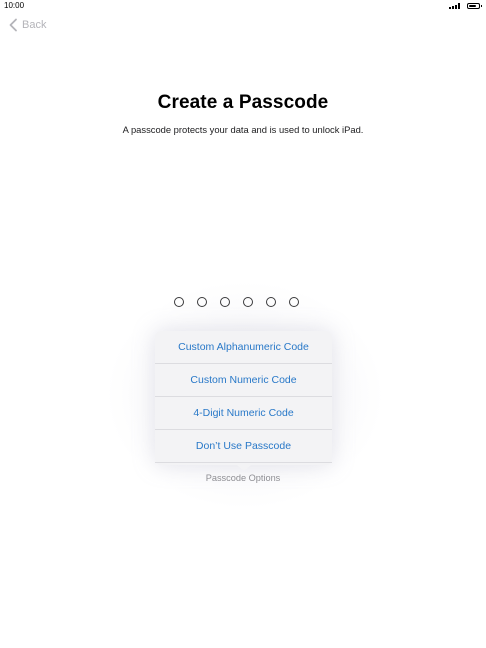 The width and height of the screenshot is (486, 648). What do you see at coordinates (243, 102) in the screenshot?
I see `page-title: Create a Passcode` at bounding box center [243, 102].